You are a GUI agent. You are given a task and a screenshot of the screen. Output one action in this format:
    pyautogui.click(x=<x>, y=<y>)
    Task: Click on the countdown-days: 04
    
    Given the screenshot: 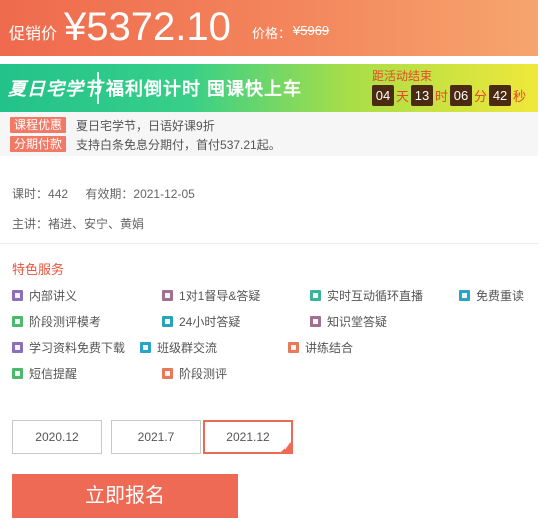 What is the action you would take?
    pyautogui.click(x=383, y=95)
    